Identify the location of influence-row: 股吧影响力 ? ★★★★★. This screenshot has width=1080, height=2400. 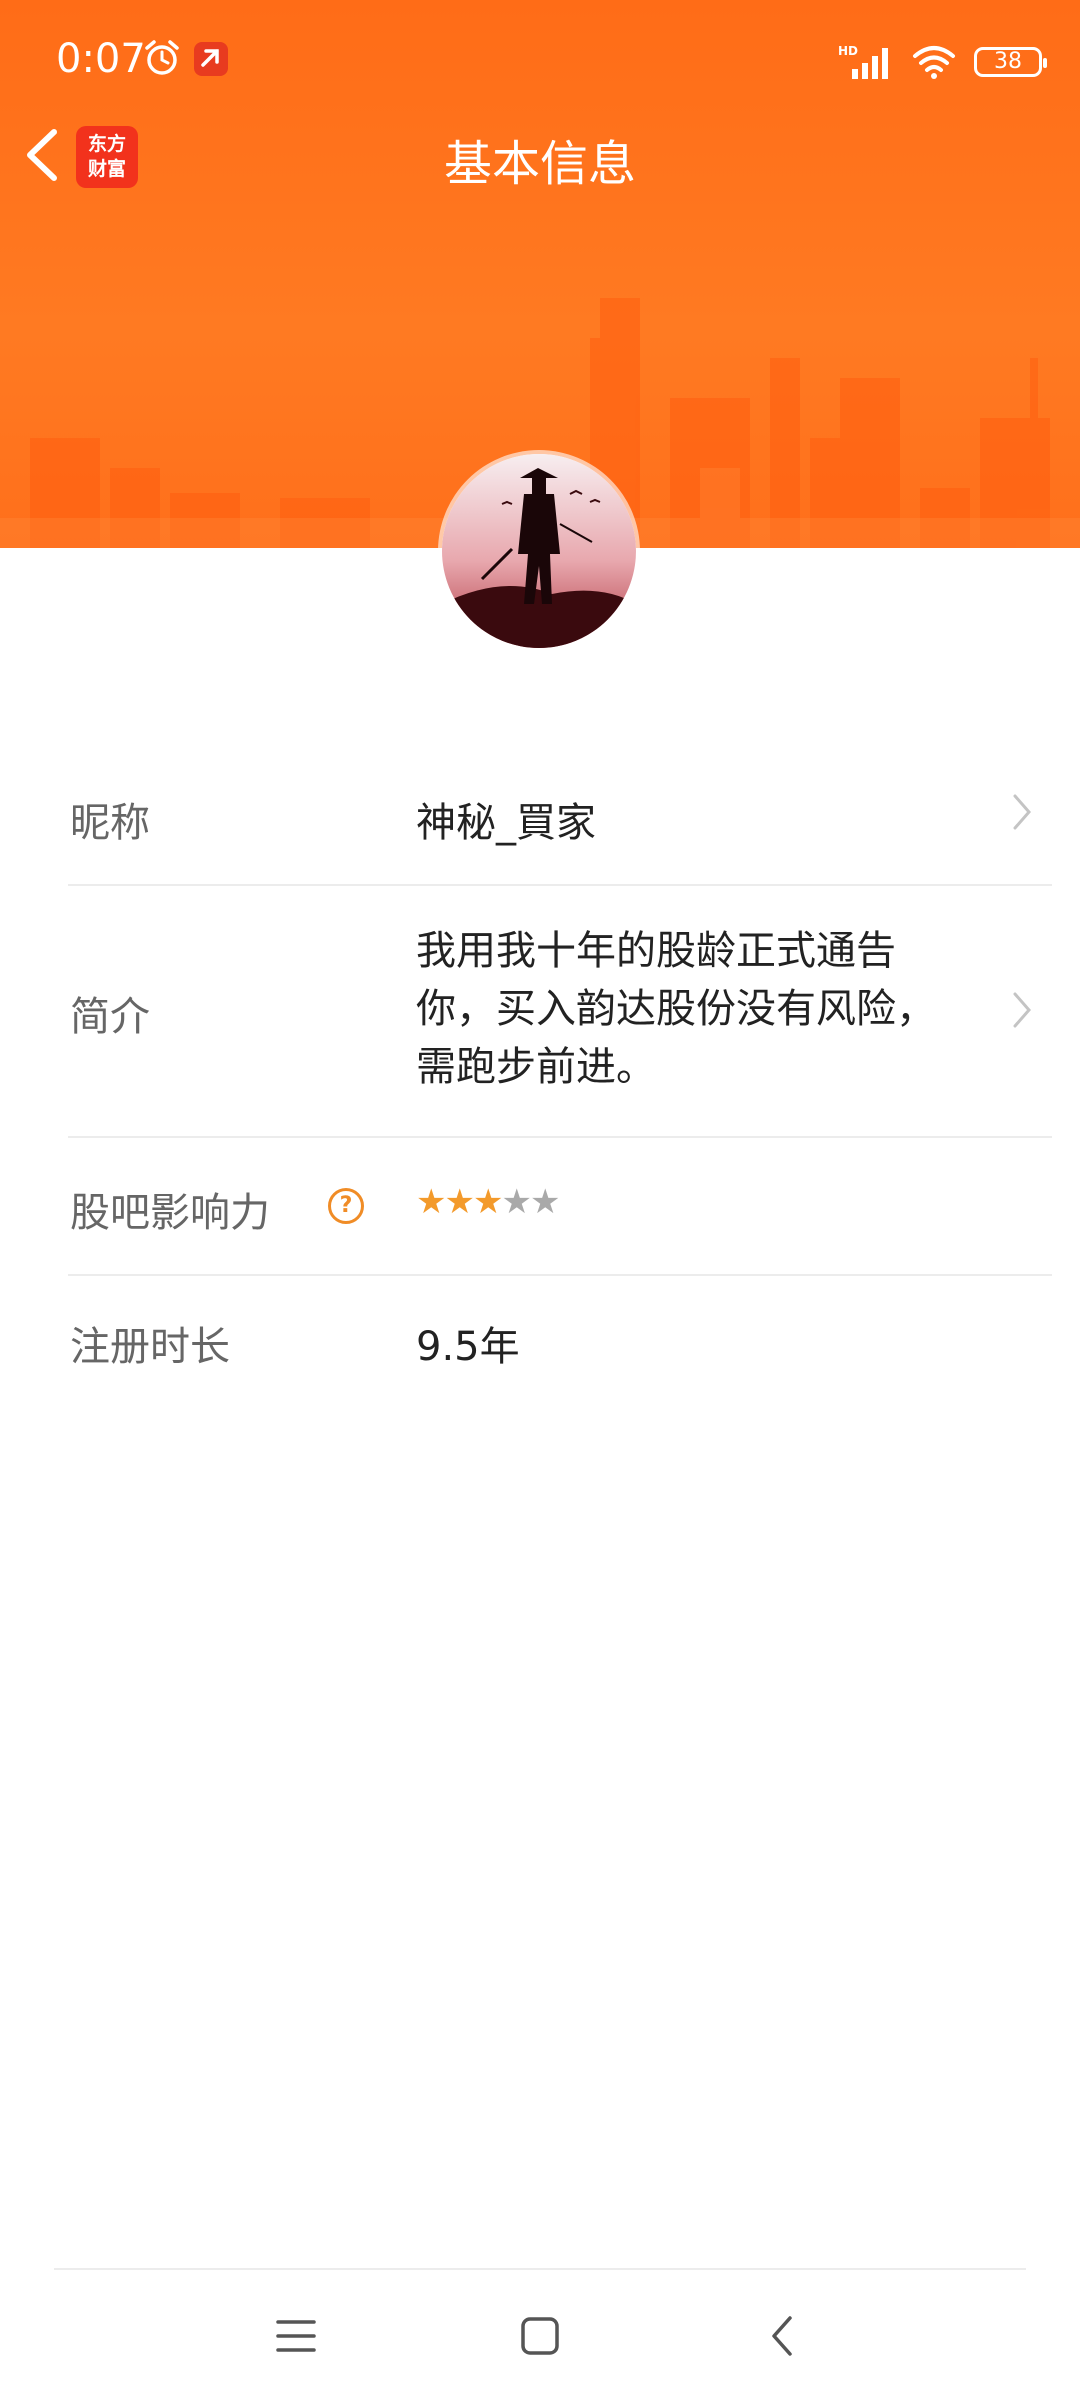
(560, 1206).